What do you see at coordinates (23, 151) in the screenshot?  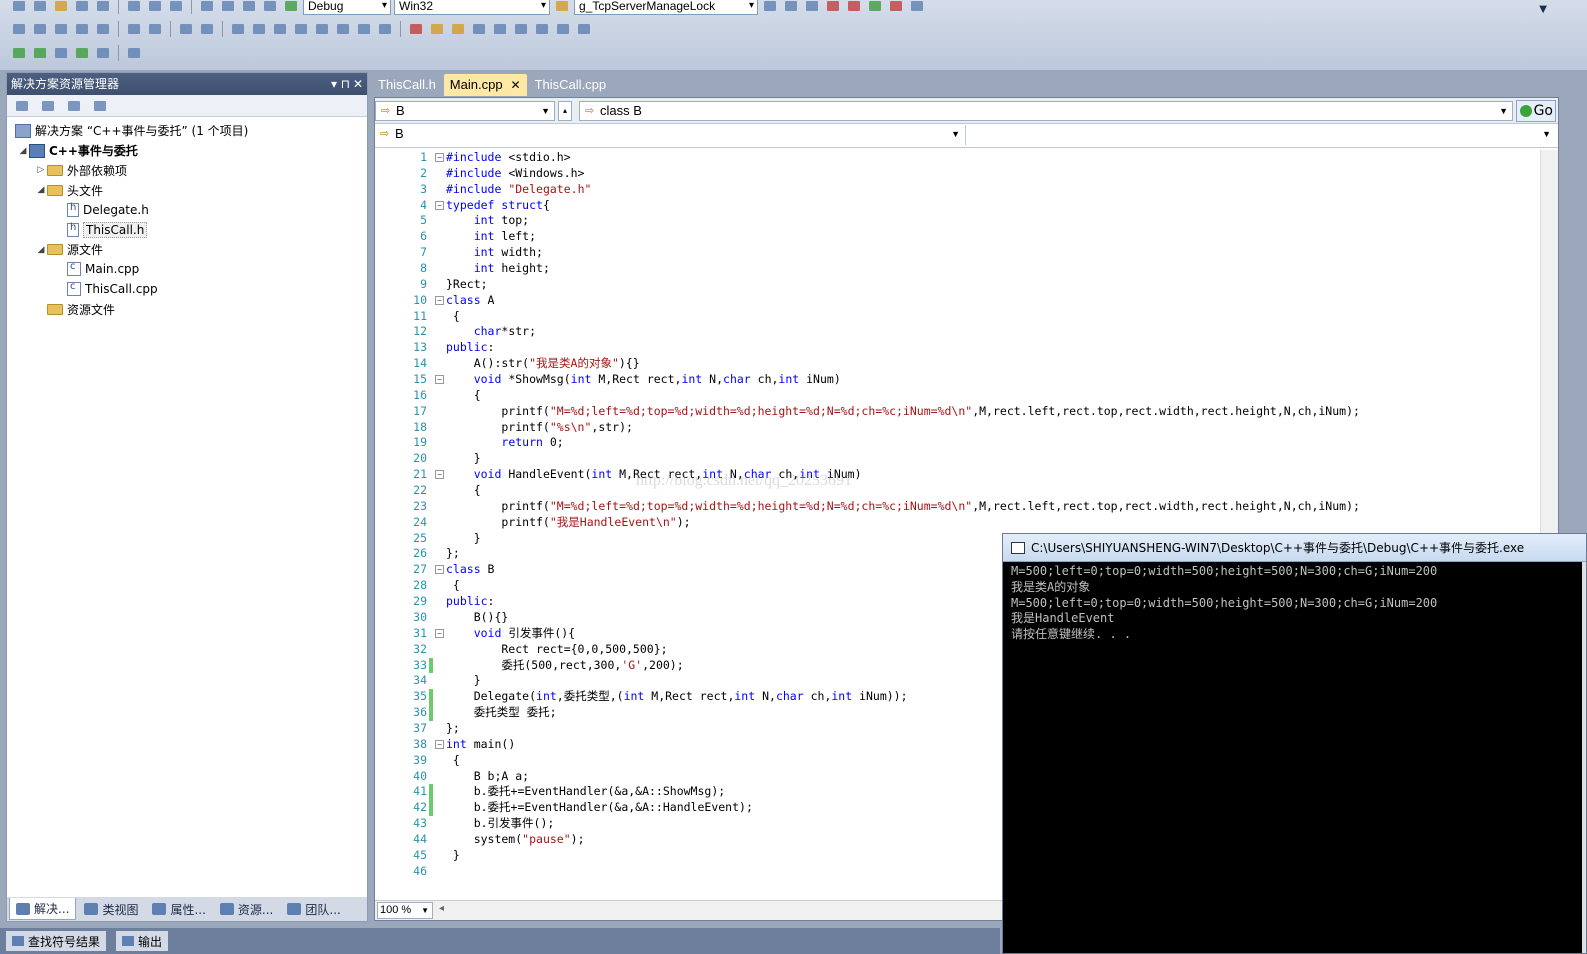 I see `collapse-arrow-icon: ◢` at bounding box center [23, 151].